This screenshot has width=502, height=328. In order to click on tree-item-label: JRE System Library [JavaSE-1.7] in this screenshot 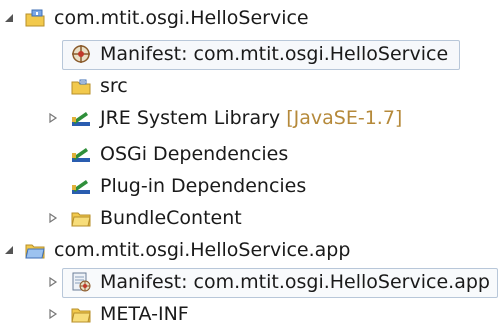, I will do `click(251, 118)`.